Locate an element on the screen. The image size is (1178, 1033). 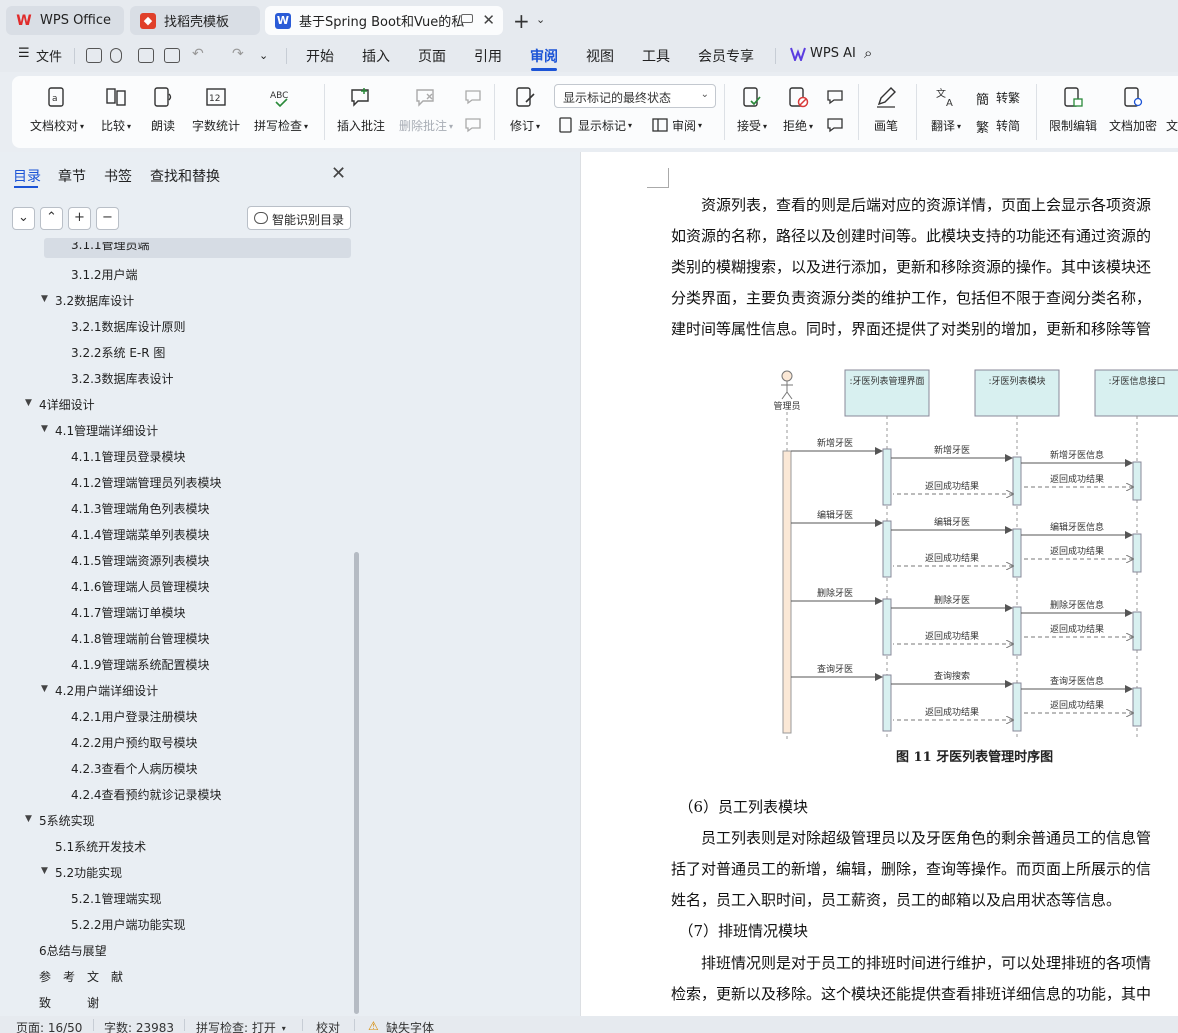
toc-item: 4.1.1管理员登录模块 is located at coordinates (128, 456).